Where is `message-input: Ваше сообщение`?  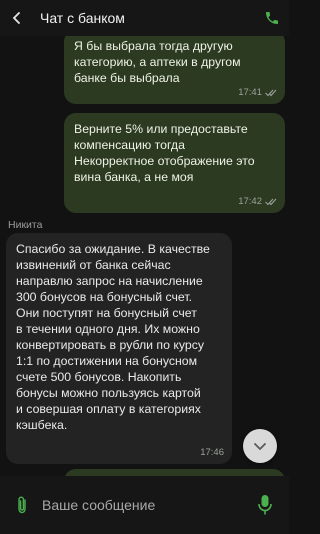 message-input: Ваше сообщение is located at coordinates (143, 505).